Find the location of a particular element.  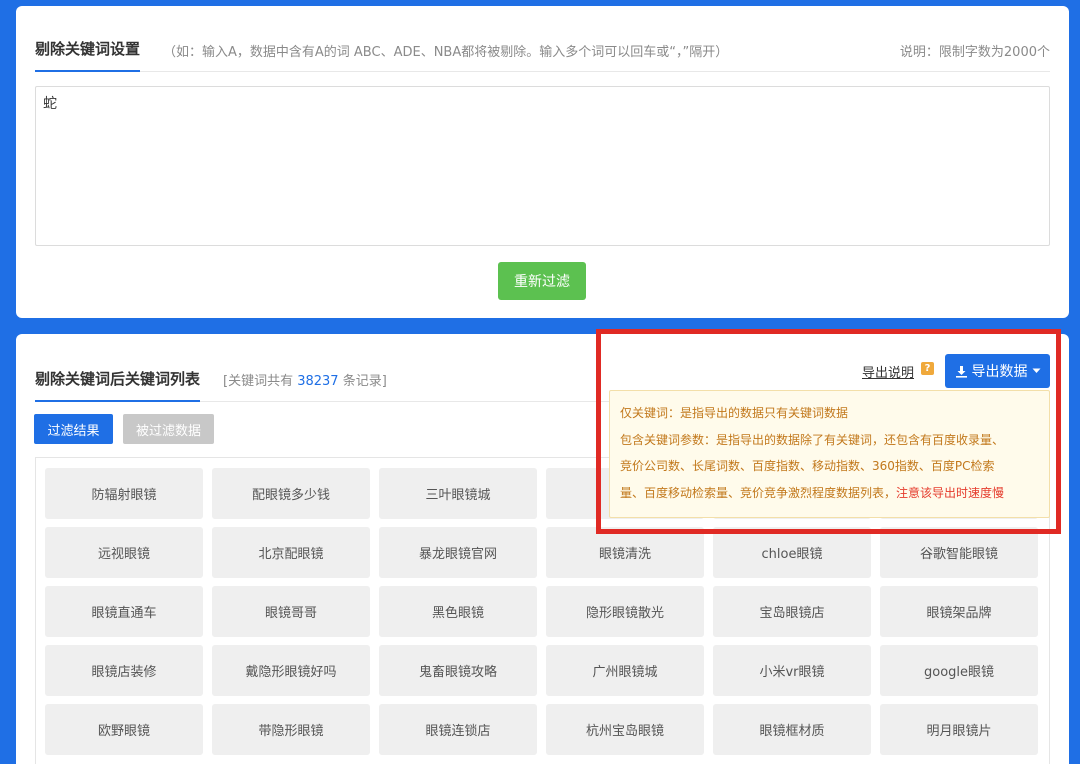

keyword-item: 眼镜直通车 is located at coordinates (124, 611).